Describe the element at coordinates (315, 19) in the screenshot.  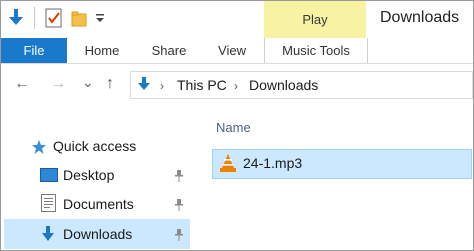
I see `contextual-tab-label: Play` at that location.